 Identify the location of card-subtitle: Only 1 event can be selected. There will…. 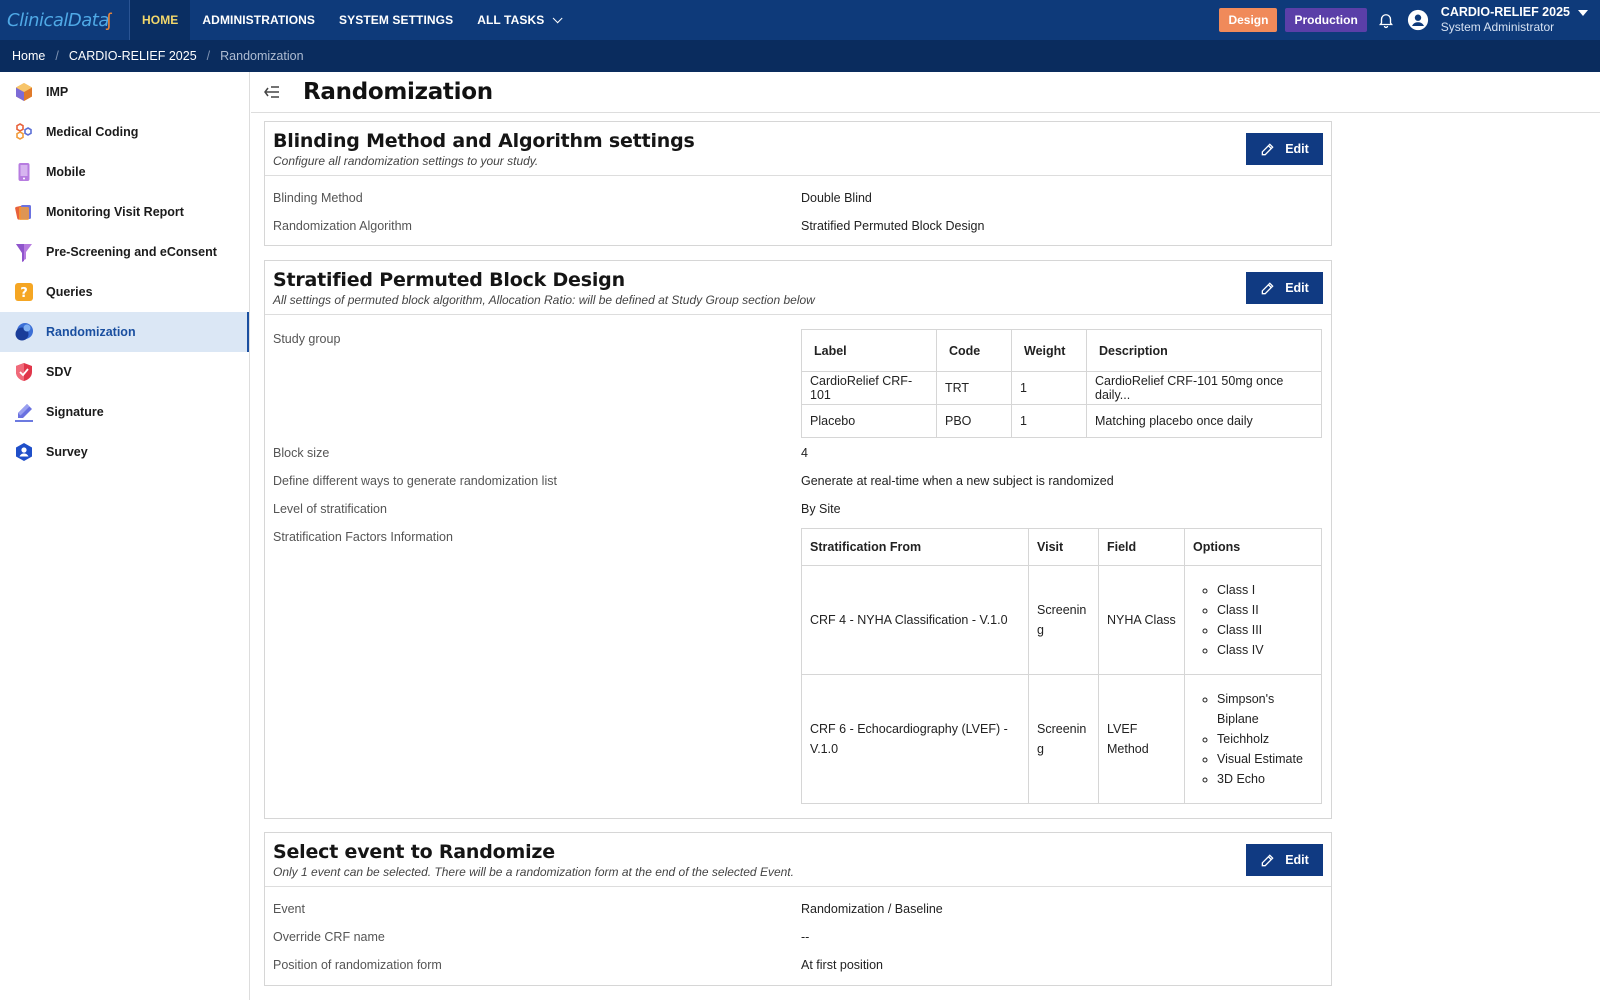
(533, 872).